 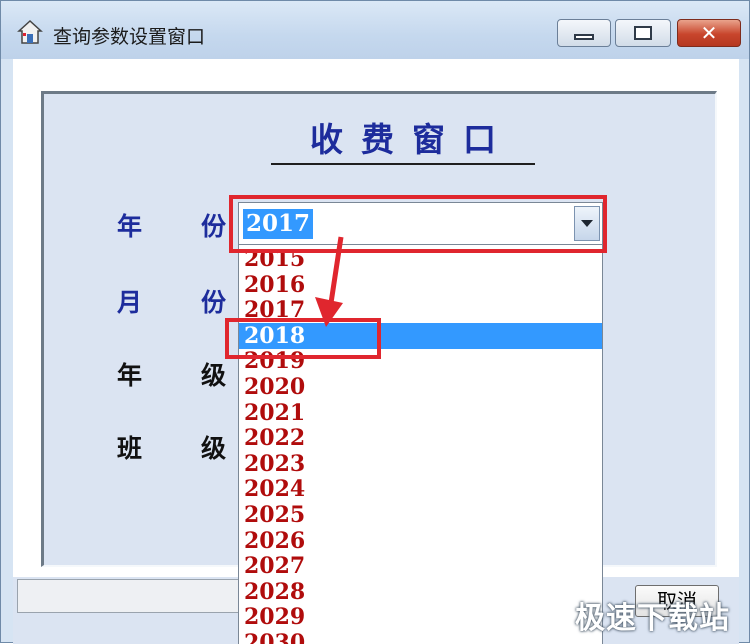 What do you see at coordinates (412, 139) in the screenshot?
I see `page-title: 收费窗口` at bounding box center [412, 139].